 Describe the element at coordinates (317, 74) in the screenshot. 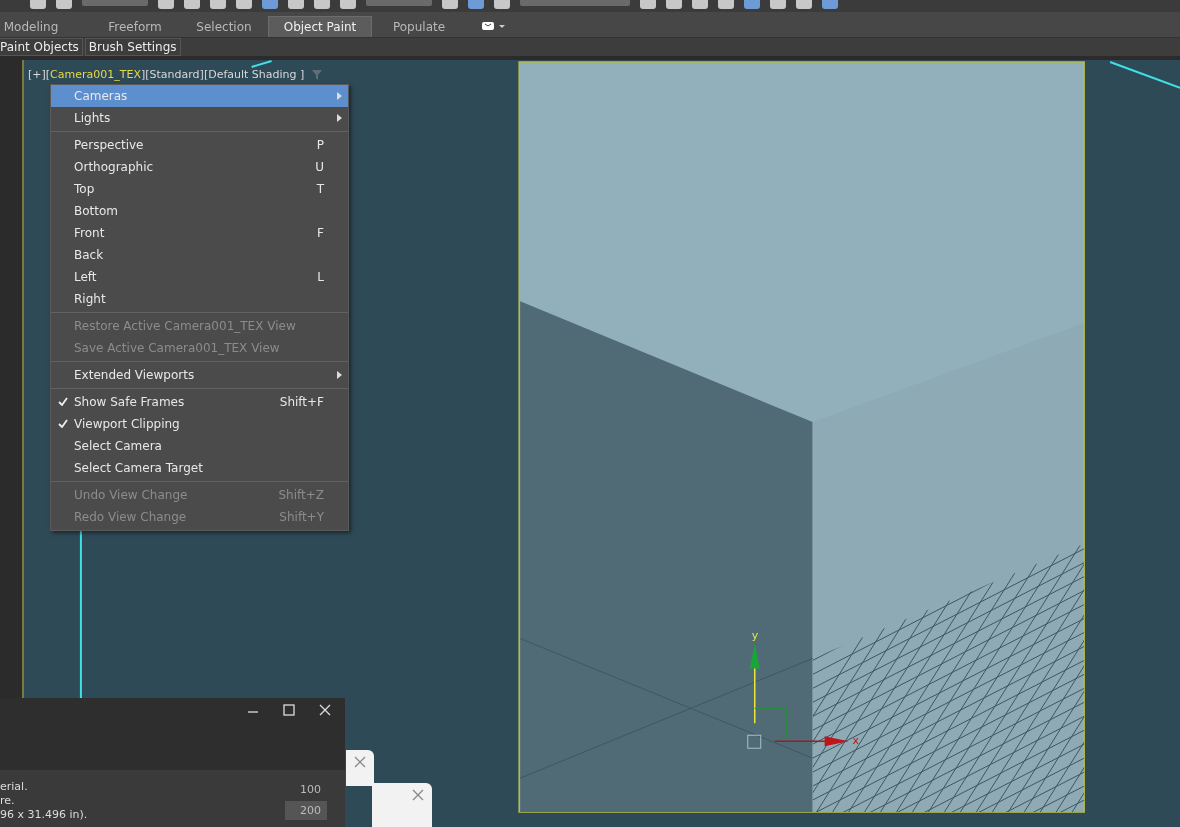

I see `filter-icon` at that location.